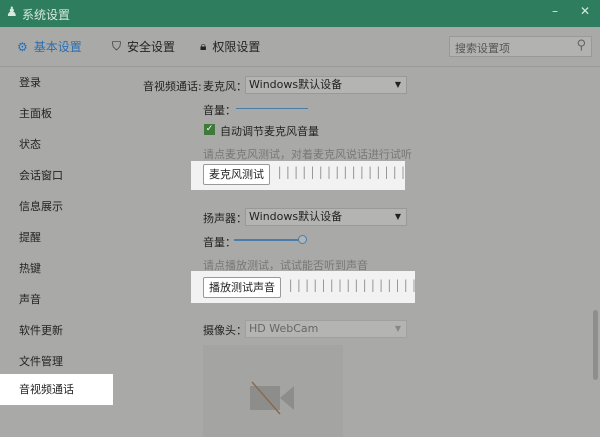  What do you see at coordinates (203, 46) in the screenshot?
I see `lock-icon: 🔒︎` at bounding box center [203, 46].